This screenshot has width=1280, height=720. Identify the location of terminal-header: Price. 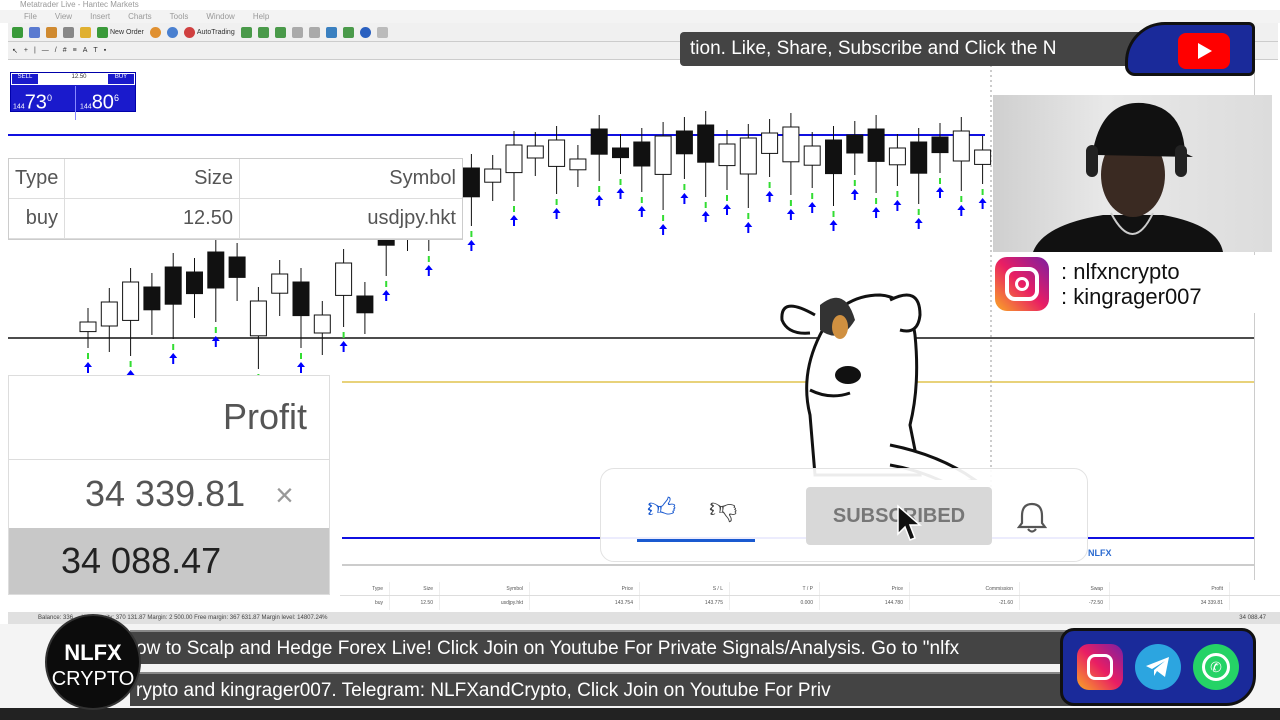
(865, 588).